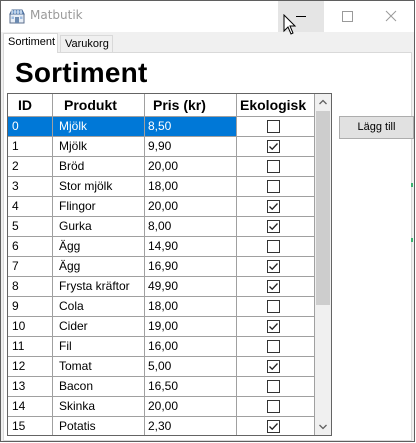  I want to click on table-row: 3 Stor mjölk 18,00, so click(161, 187).